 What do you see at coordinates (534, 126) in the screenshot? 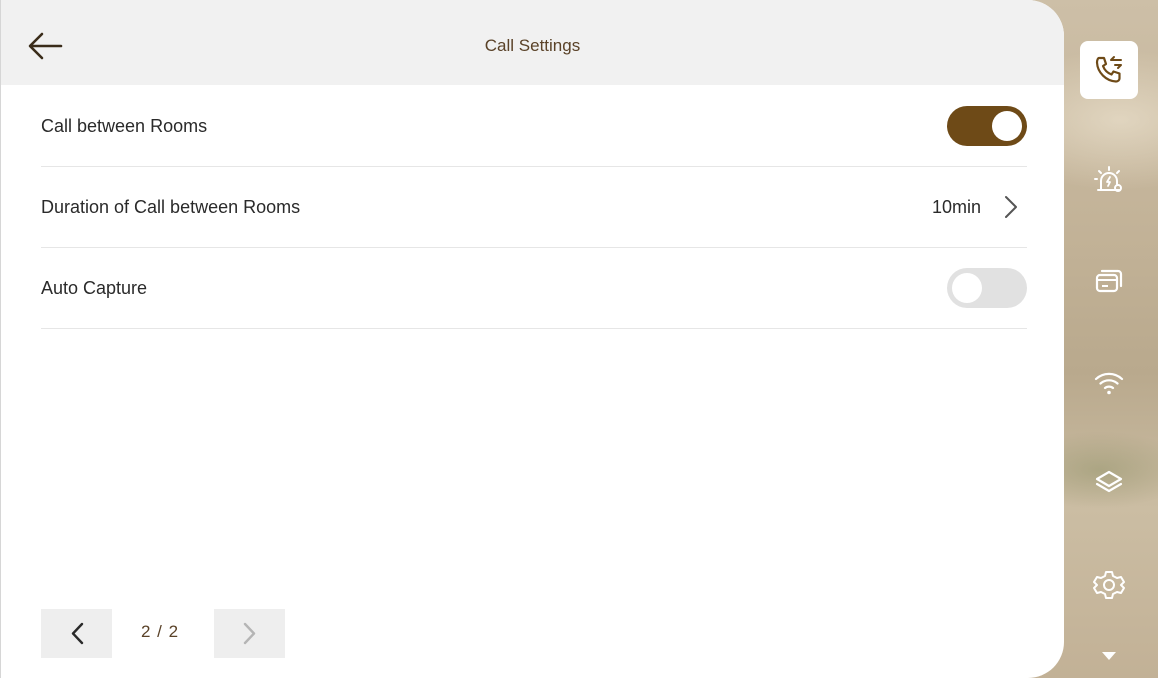
I see `setting-row-call-between-rooms: Call between Rooms` at bounding box center [534, 126].